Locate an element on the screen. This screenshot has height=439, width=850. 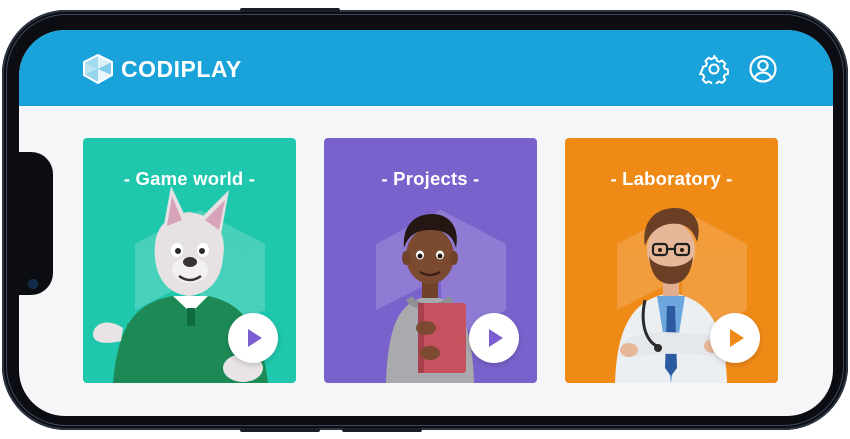
card-title: - Projects - is located at coordinates (430, 178).